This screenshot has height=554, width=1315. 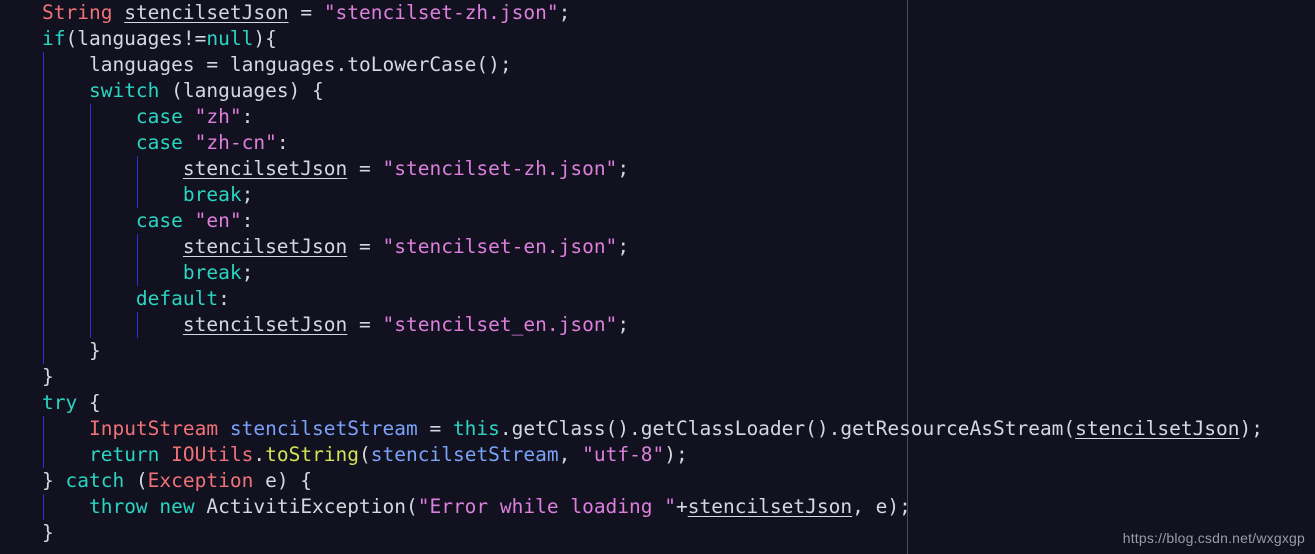 What do you see at coordinates (218, 116) in the screenshot?
I see `code-token-str: "zh"` at bounding box center [218, 116].